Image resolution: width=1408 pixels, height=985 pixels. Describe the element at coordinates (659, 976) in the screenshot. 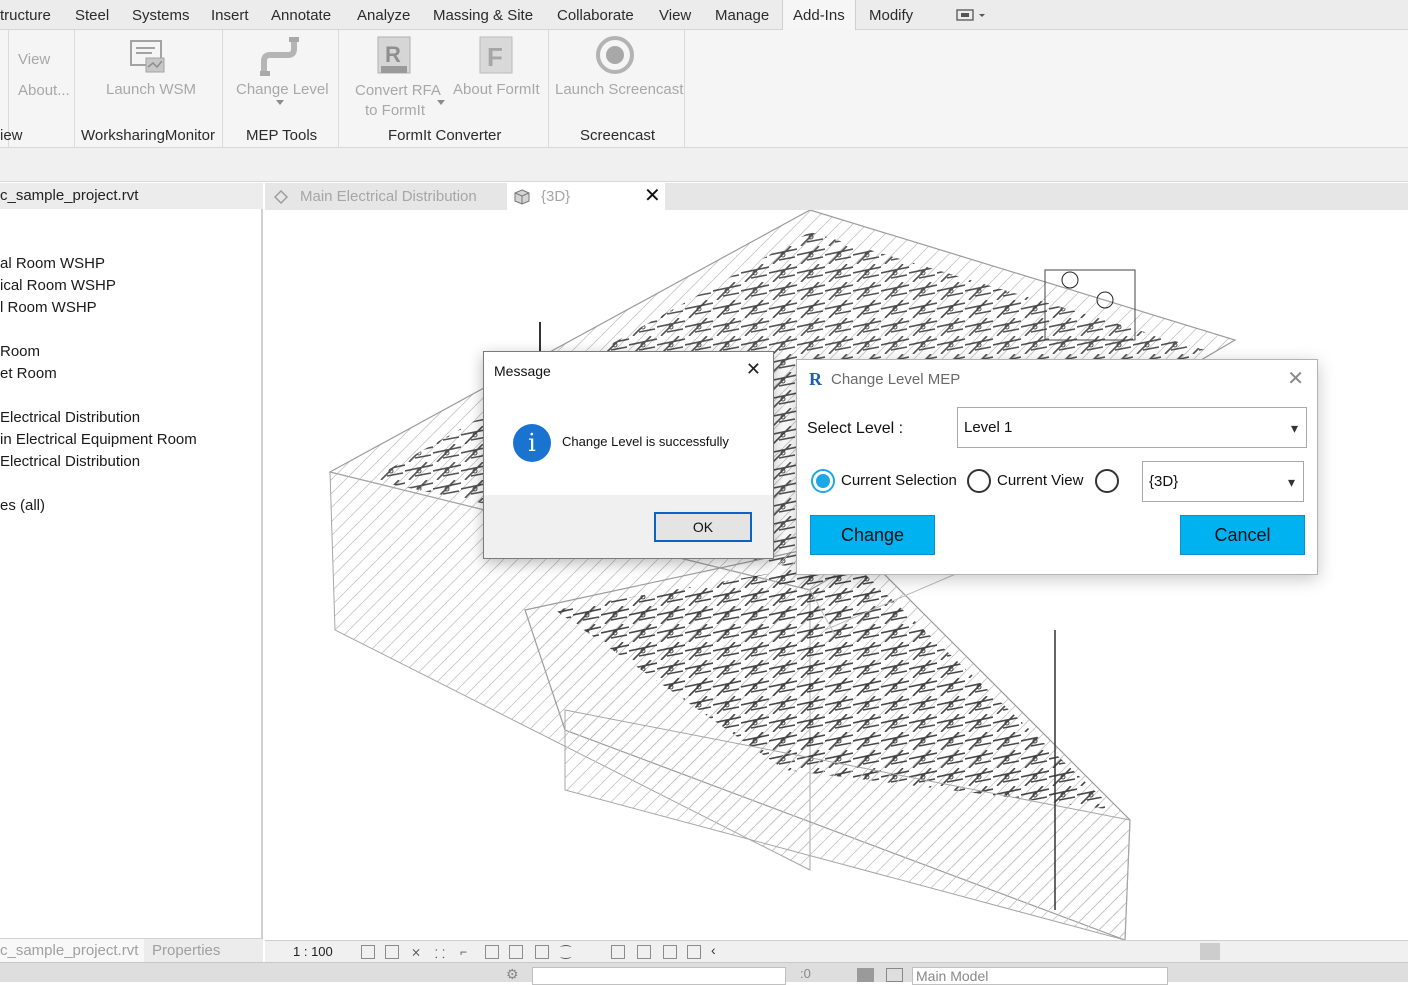

I see `workset-combo` at that location.